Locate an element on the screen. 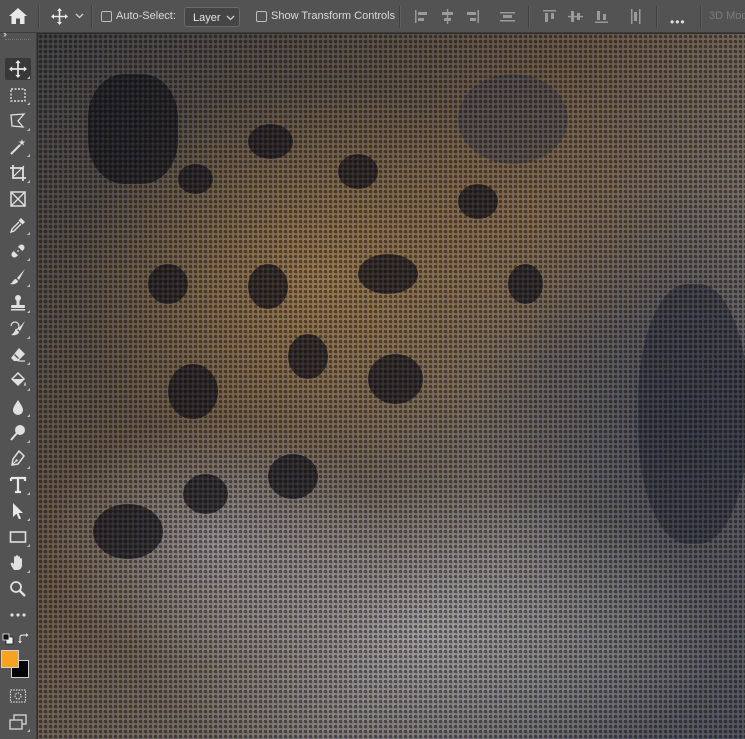  align-horizontal-center-icon is located at coordinates (447, 16).